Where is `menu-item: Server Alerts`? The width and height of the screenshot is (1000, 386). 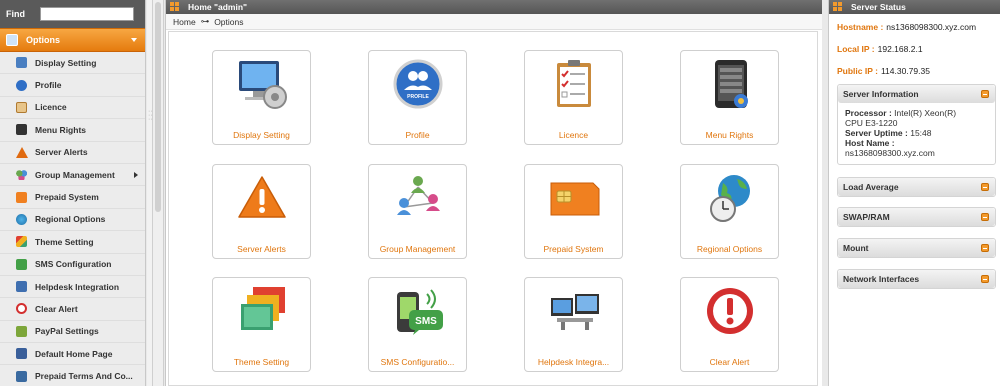
menu-item: Server Alerts is located at coordinates (72, 153).